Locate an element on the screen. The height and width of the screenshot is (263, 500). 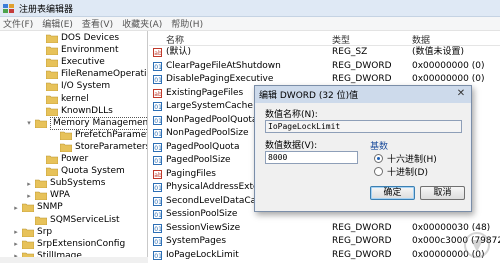
tree-horizontal-scrollbar is located at coordinates (74, 260).